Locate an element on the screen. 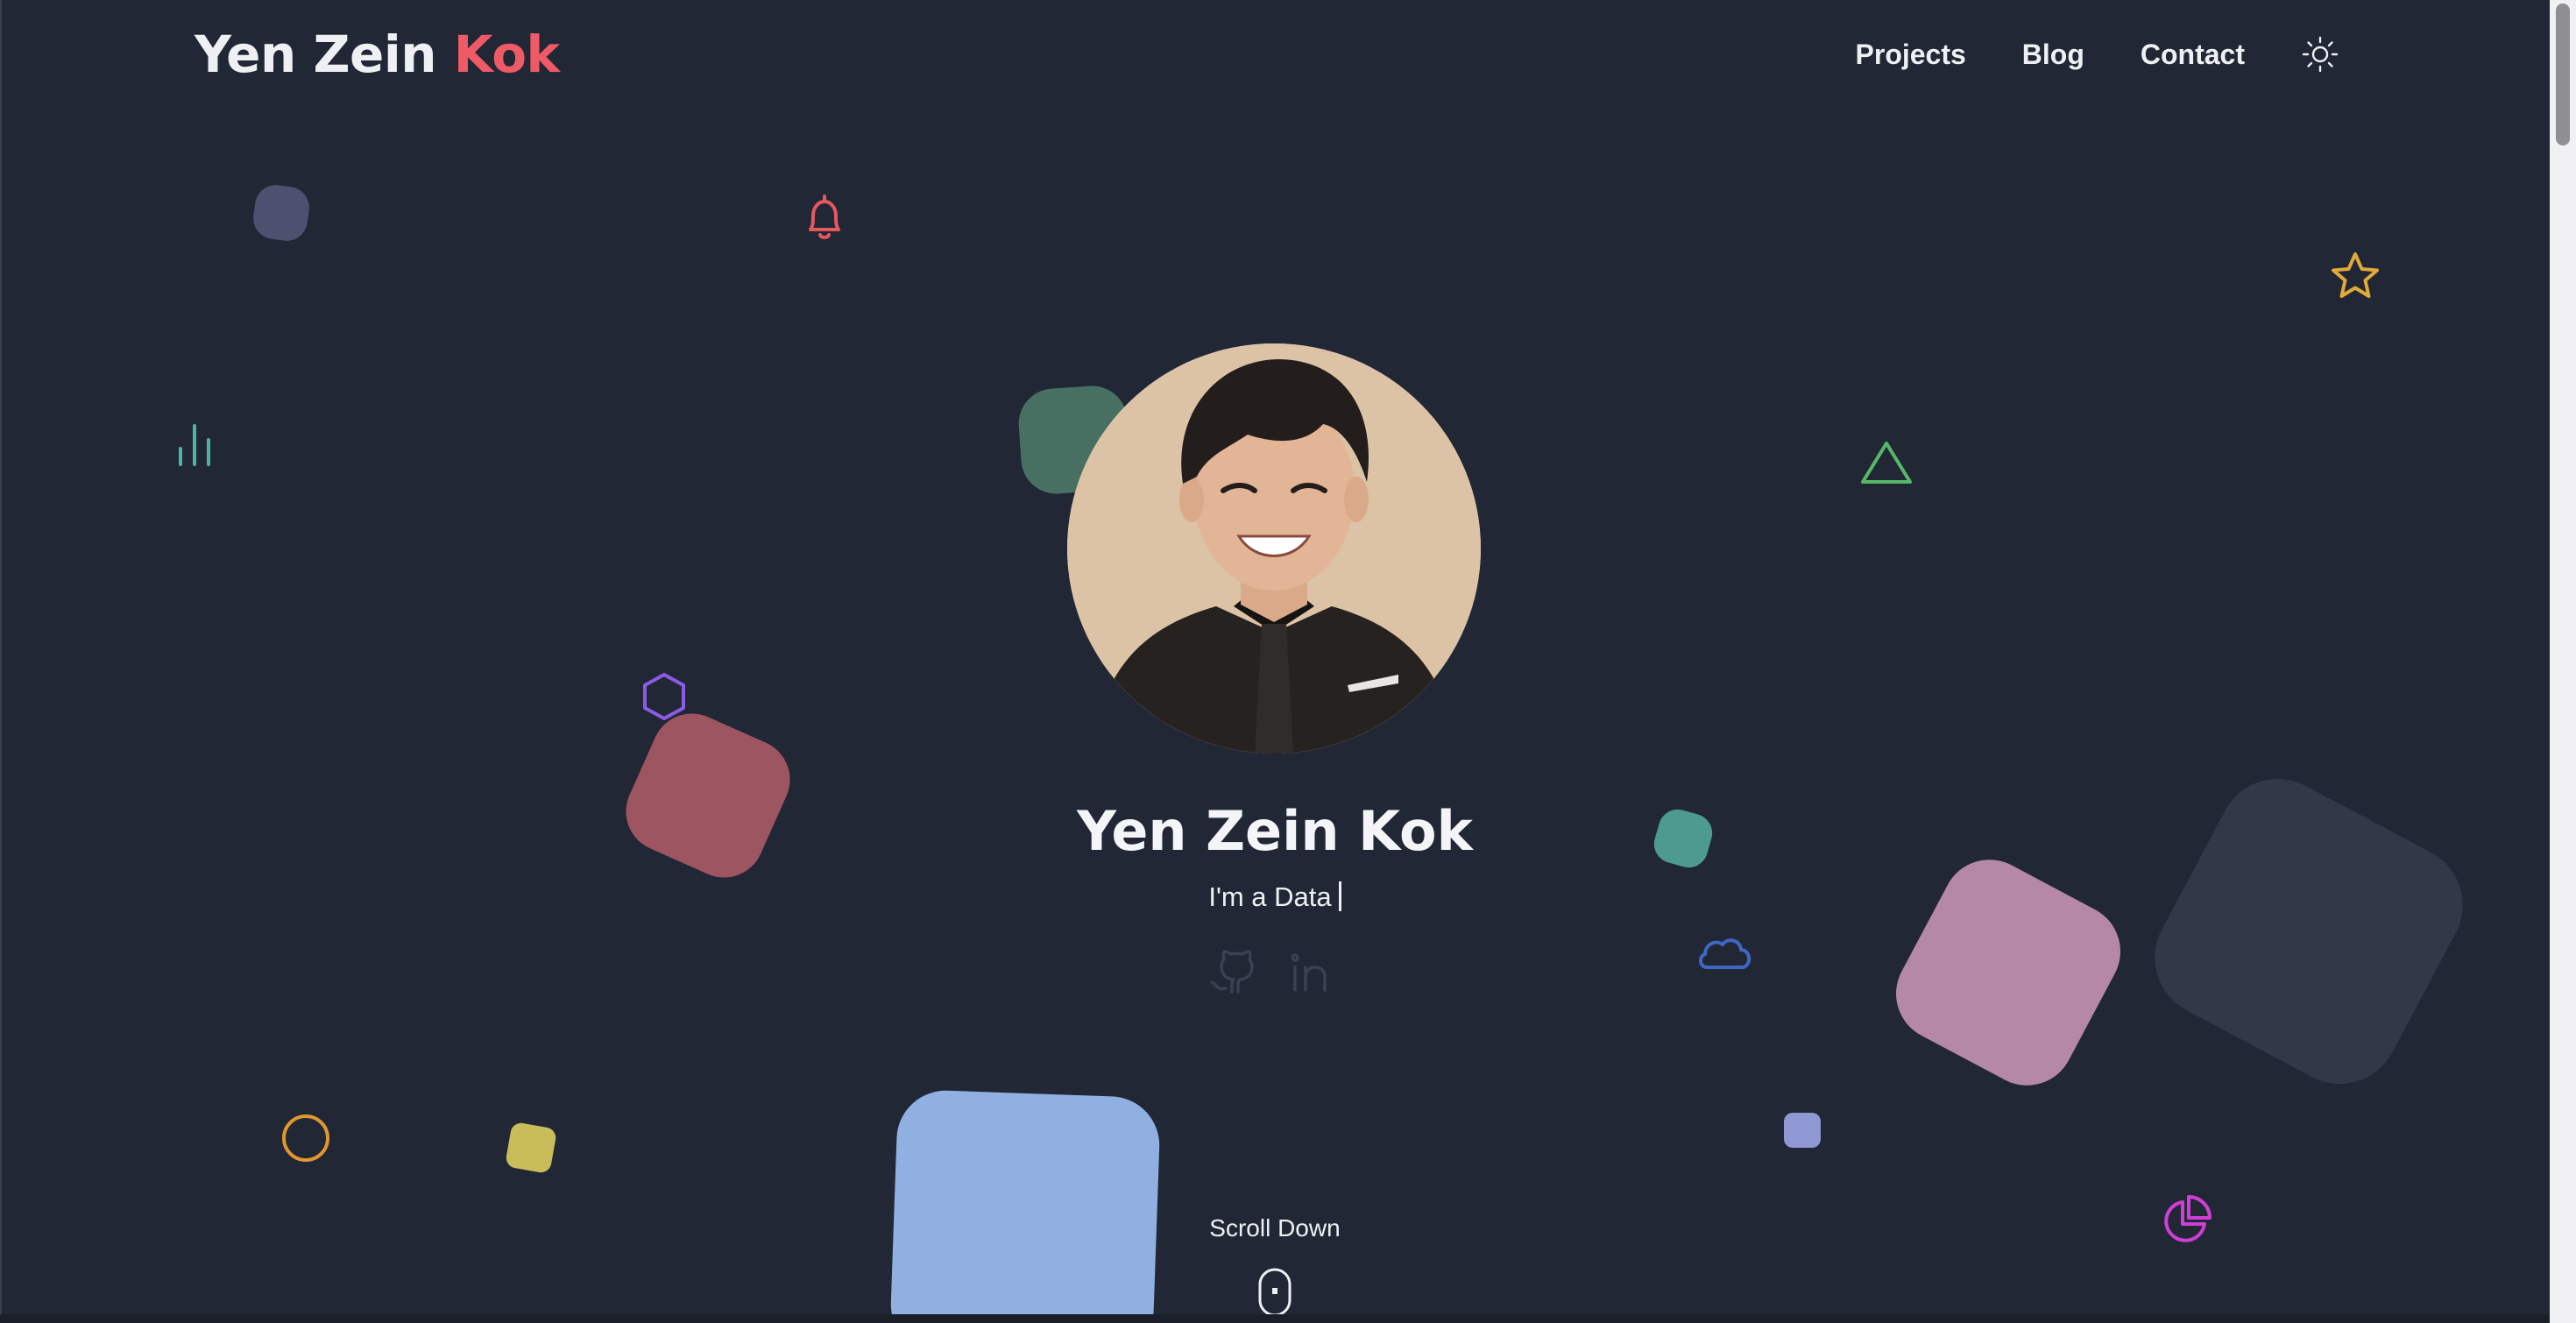  github-link is located at coordinates (1231, 975).